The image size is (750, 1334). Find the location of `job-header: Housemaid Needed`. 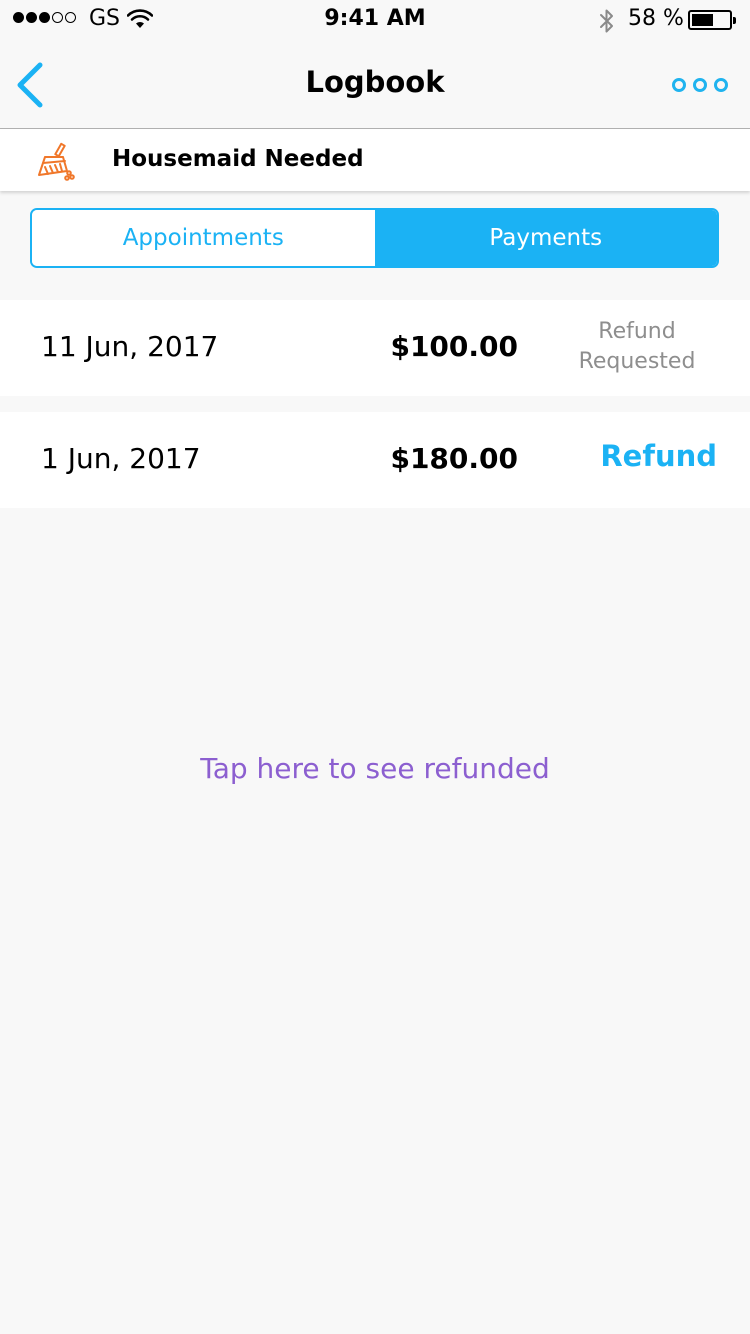

job-header: Housemaid Needed is located at coordinates (375, 160).